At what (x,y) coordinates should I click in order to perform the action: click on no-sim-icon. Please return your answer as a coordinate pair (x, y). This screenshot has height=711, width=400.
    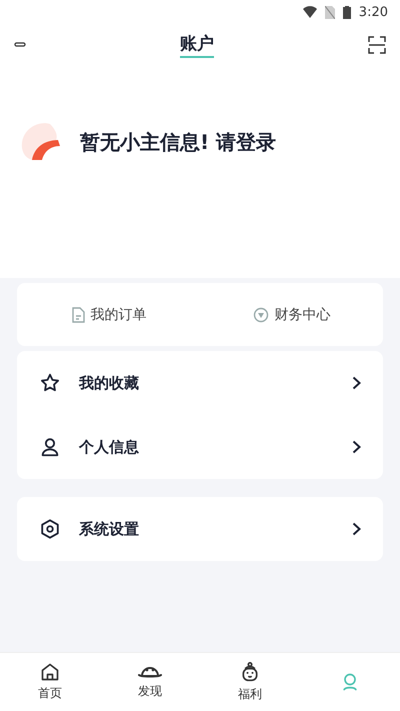
    Looking at the image, I should click on (329, 12).